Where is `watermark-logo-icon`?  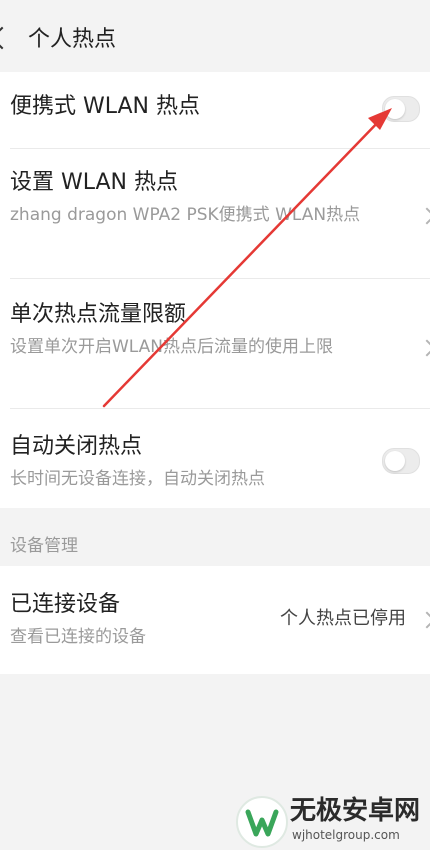
watermark-logo-icon is located at coordinates (262, 822).